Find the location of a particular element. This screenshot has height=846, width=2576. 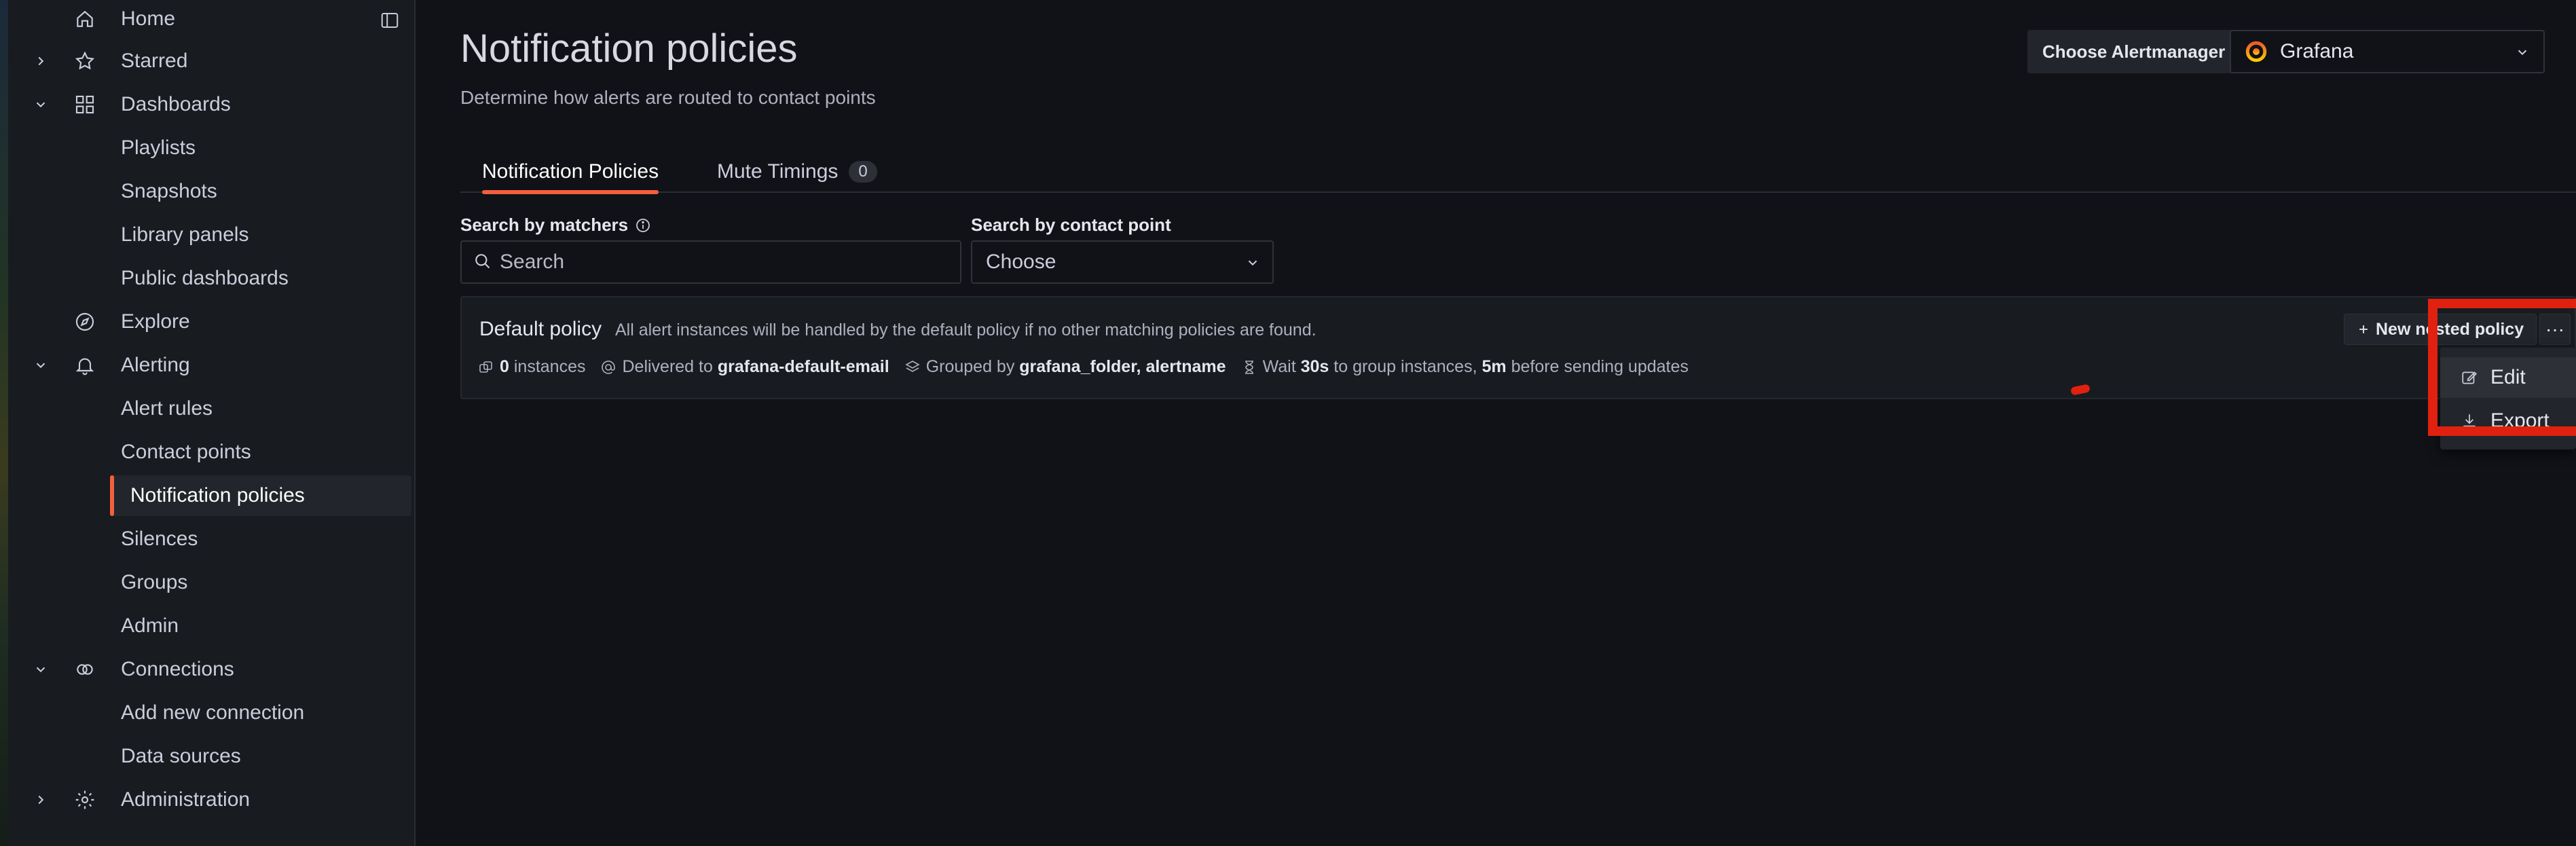

sidebar-item-data-sources: Data sources is located at coordinates (212, 756).